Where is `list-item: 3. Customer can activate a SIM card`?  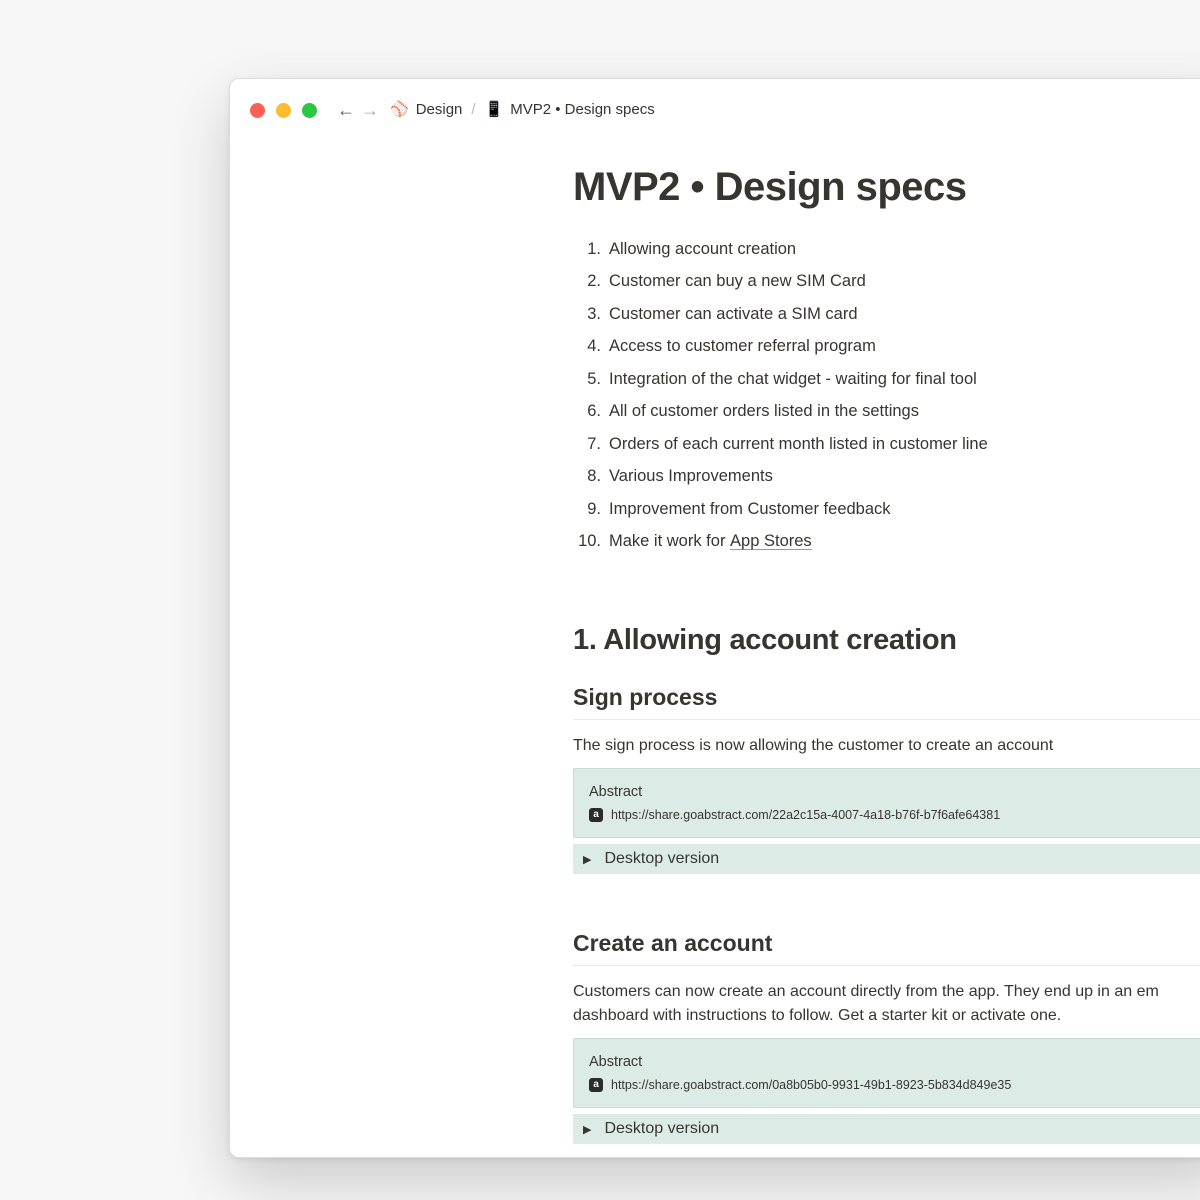
list-item: 3. Customer can activate a SIM card is located at coordinates (886, 314).